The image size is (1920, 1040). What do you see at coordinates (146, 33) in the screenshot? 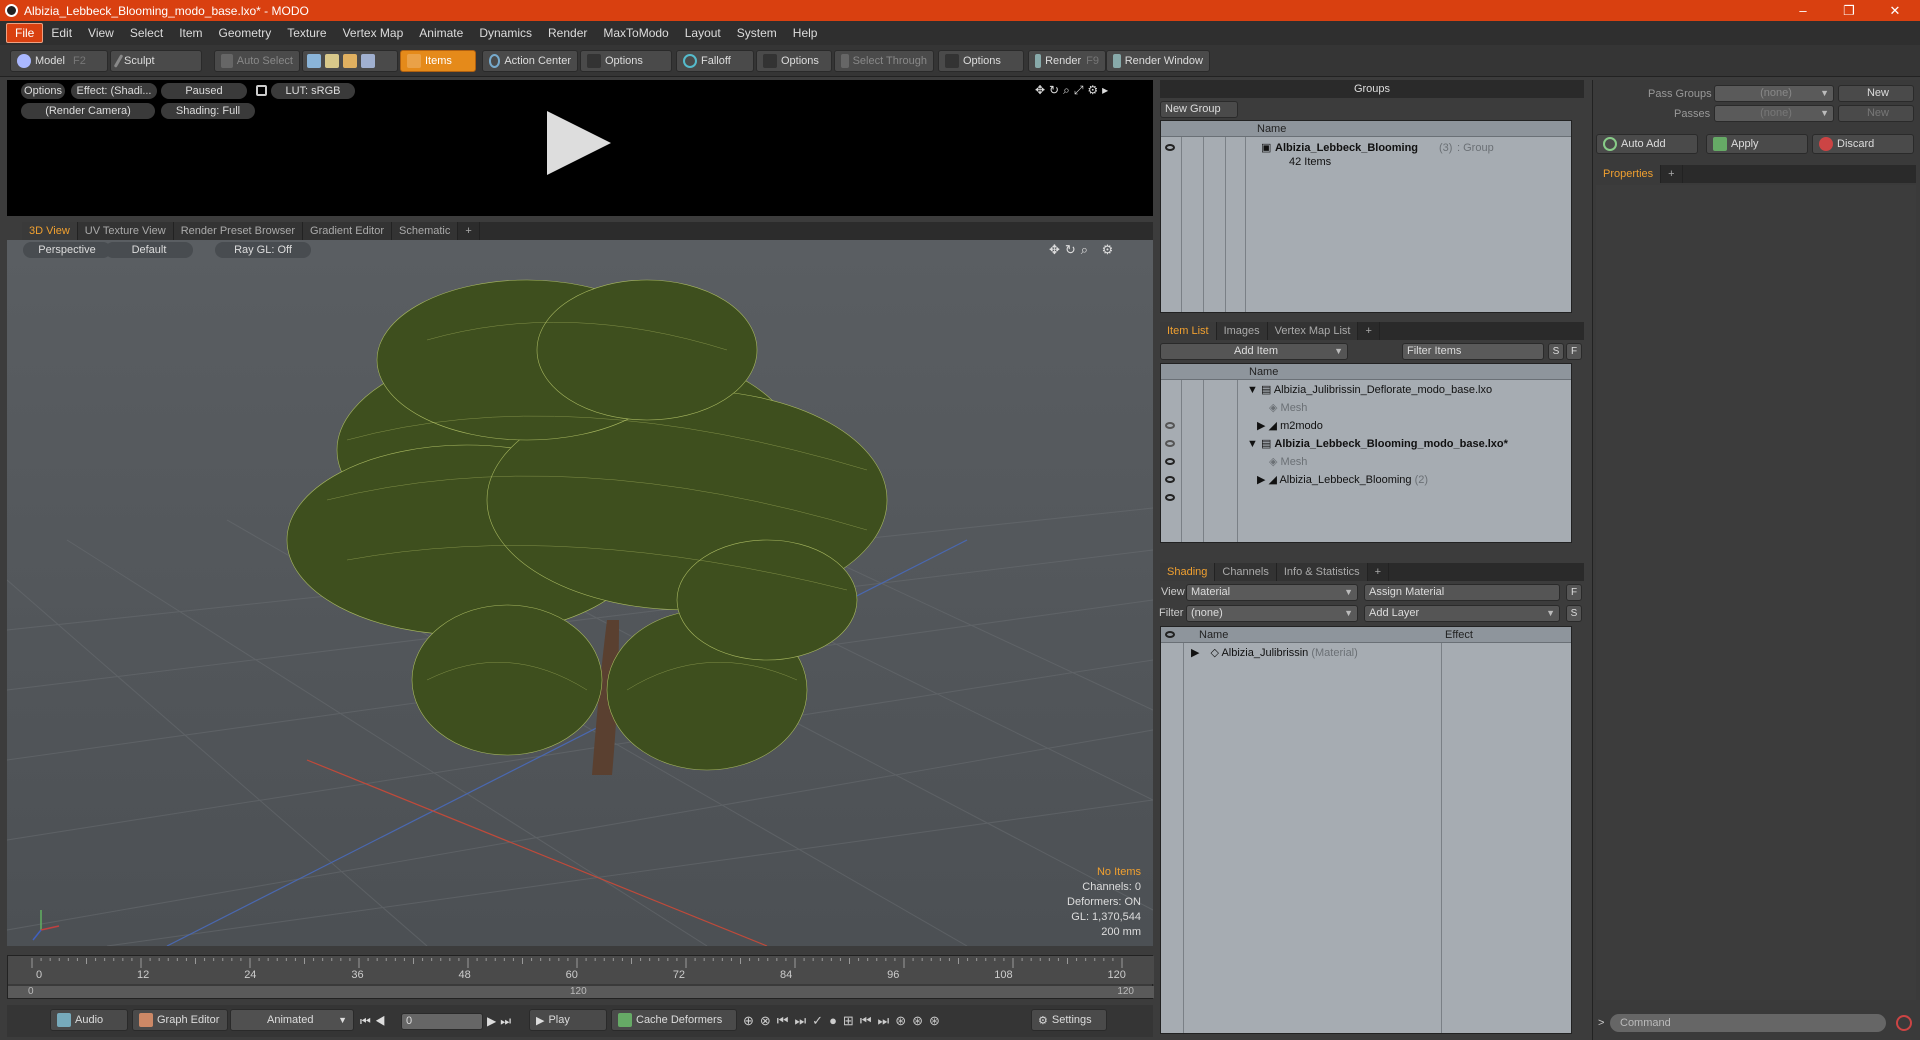
I see `menu-select: Select` at bounding box center [146, 33].